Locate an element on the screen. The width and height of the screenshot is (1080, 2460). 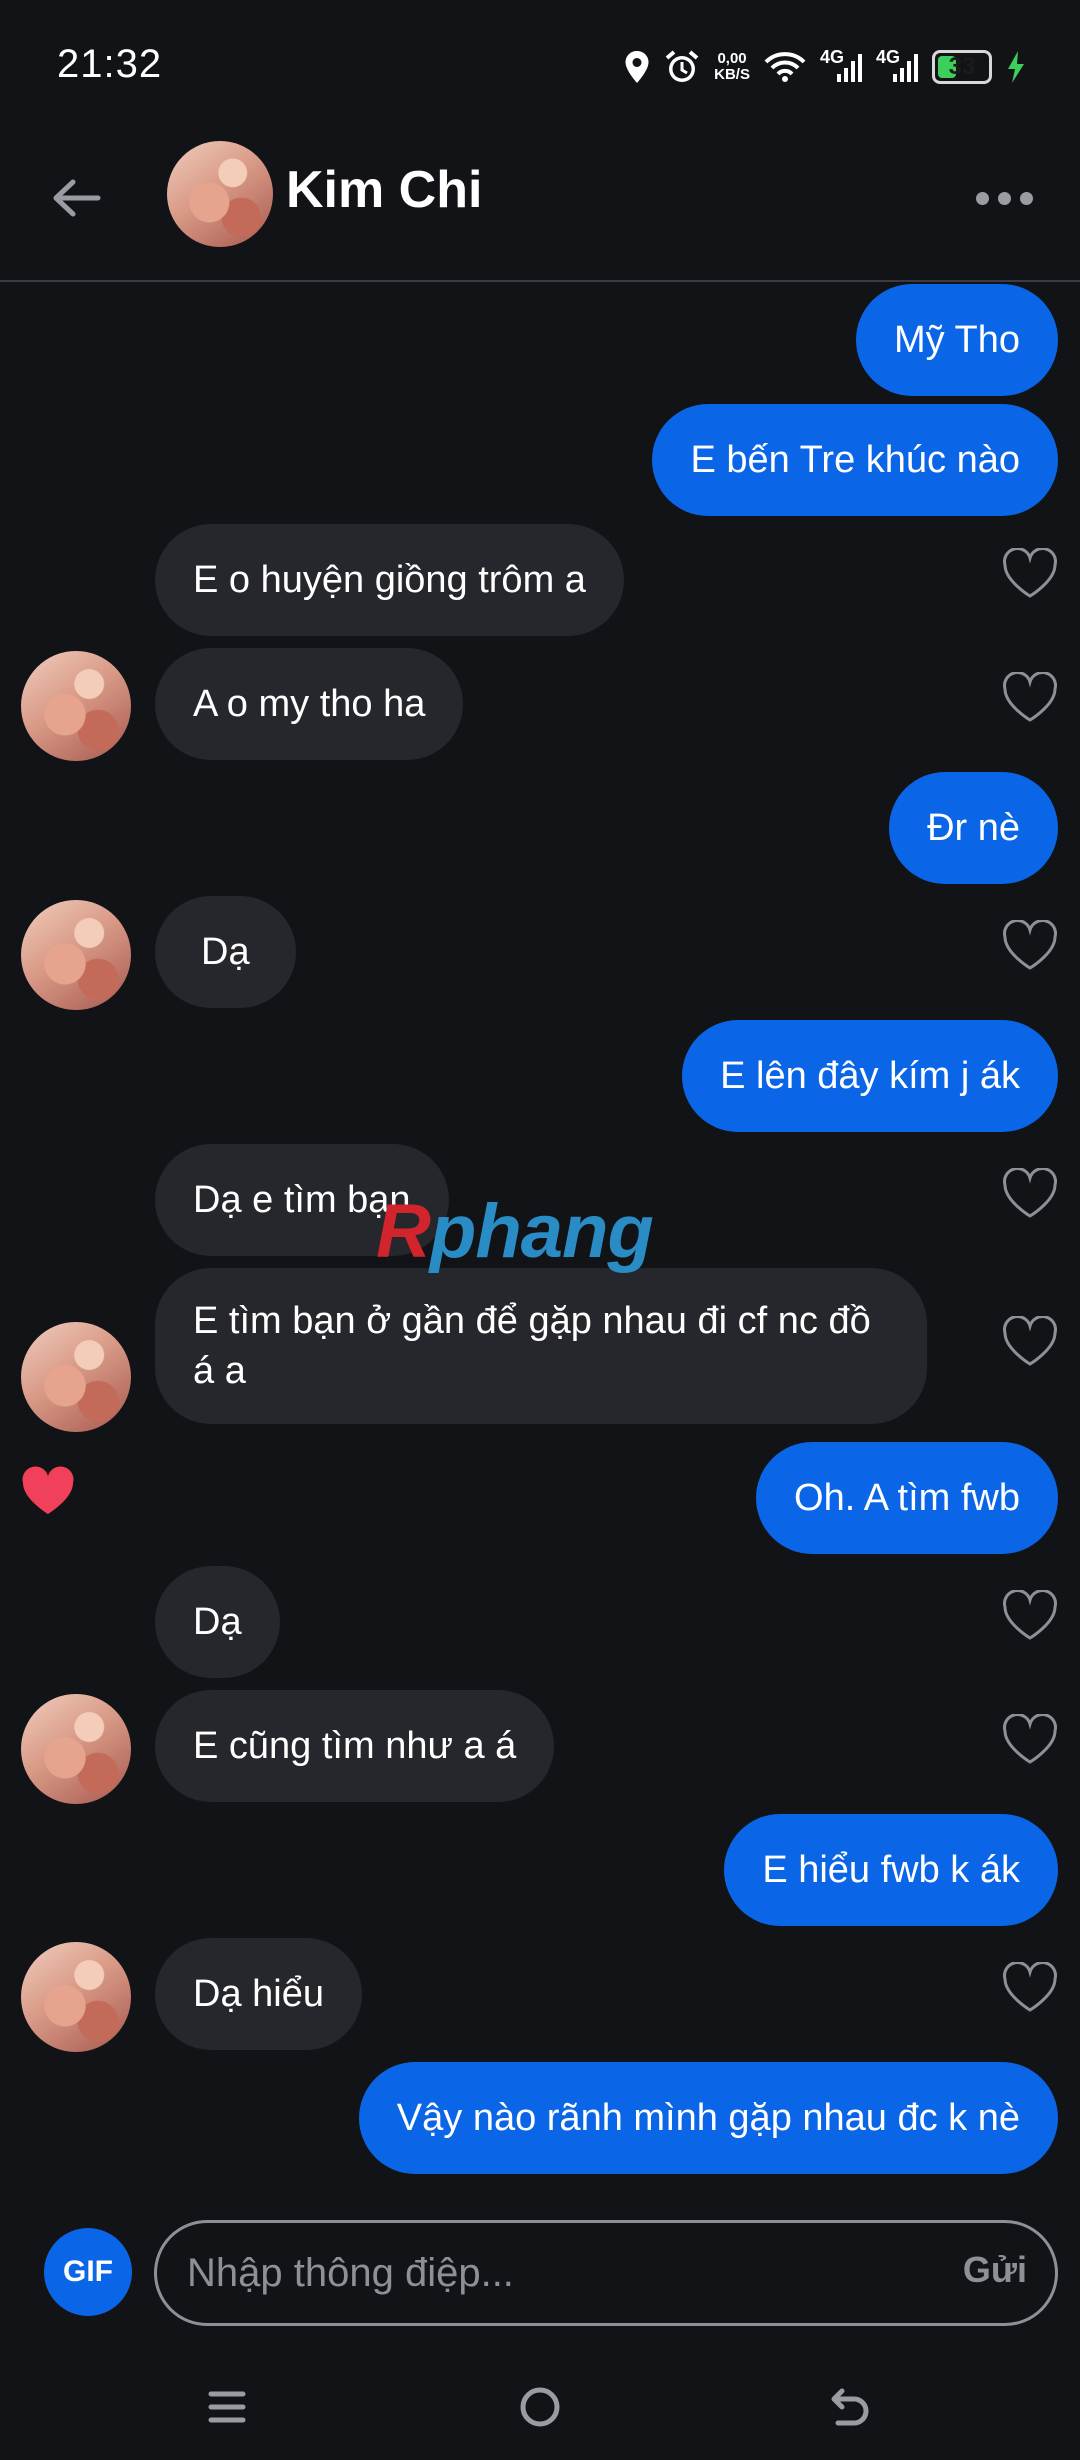
recent-apps-button is located at coordinates (227, 2407).